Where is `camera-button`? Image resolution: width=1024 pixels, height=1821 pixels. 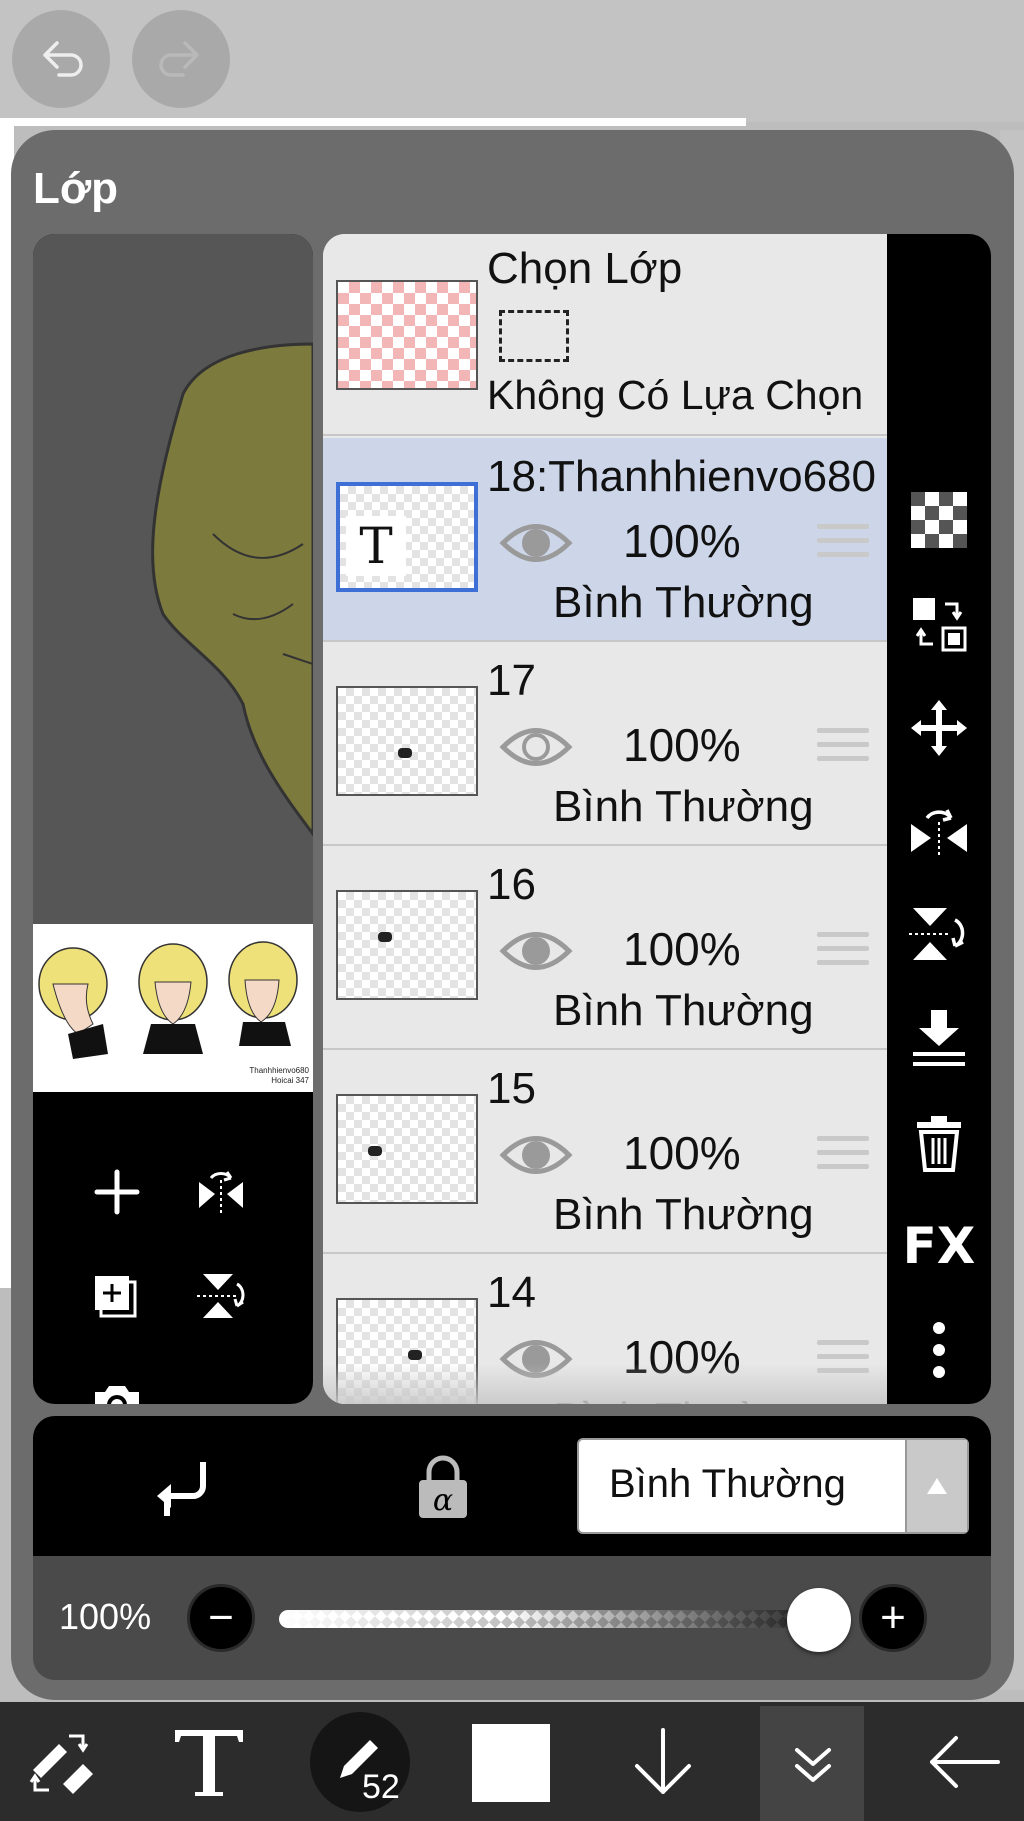
camera-button is located at coordinates (117, 1387).